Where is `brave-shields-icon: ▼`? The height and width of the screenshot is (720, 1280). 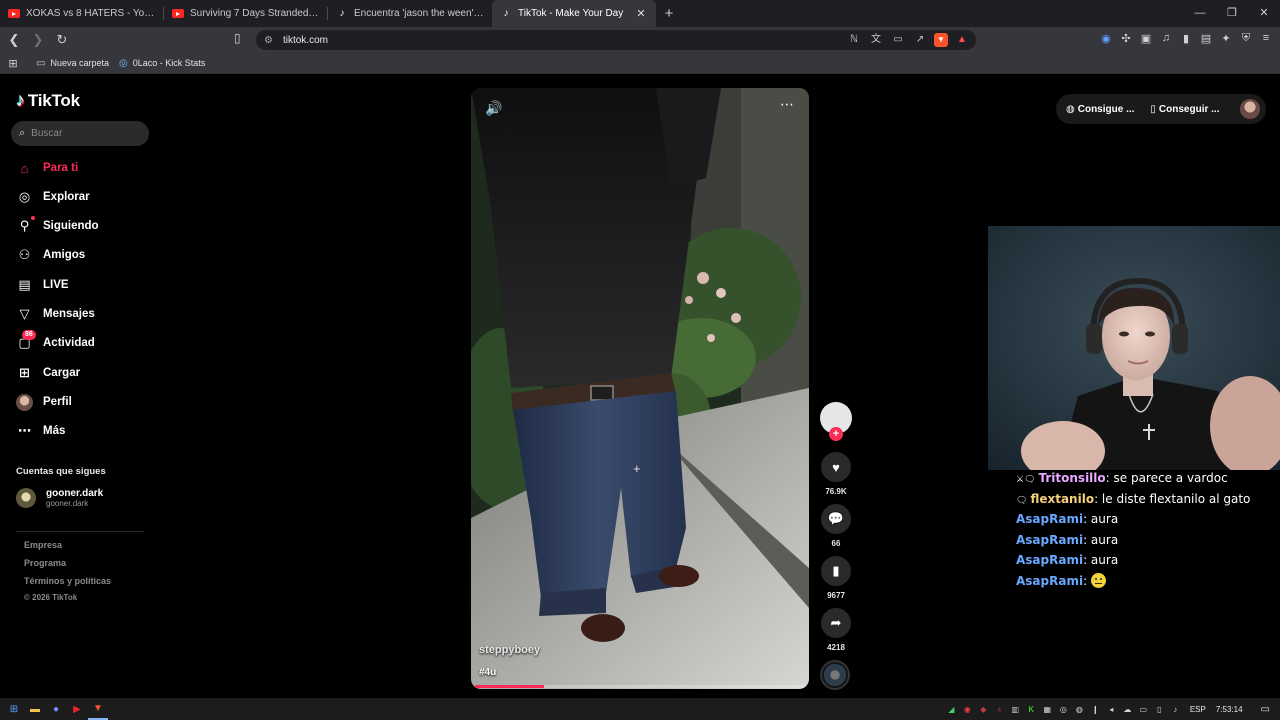 brave-shields-icon: ▼ is located at coordinates (941, 40).